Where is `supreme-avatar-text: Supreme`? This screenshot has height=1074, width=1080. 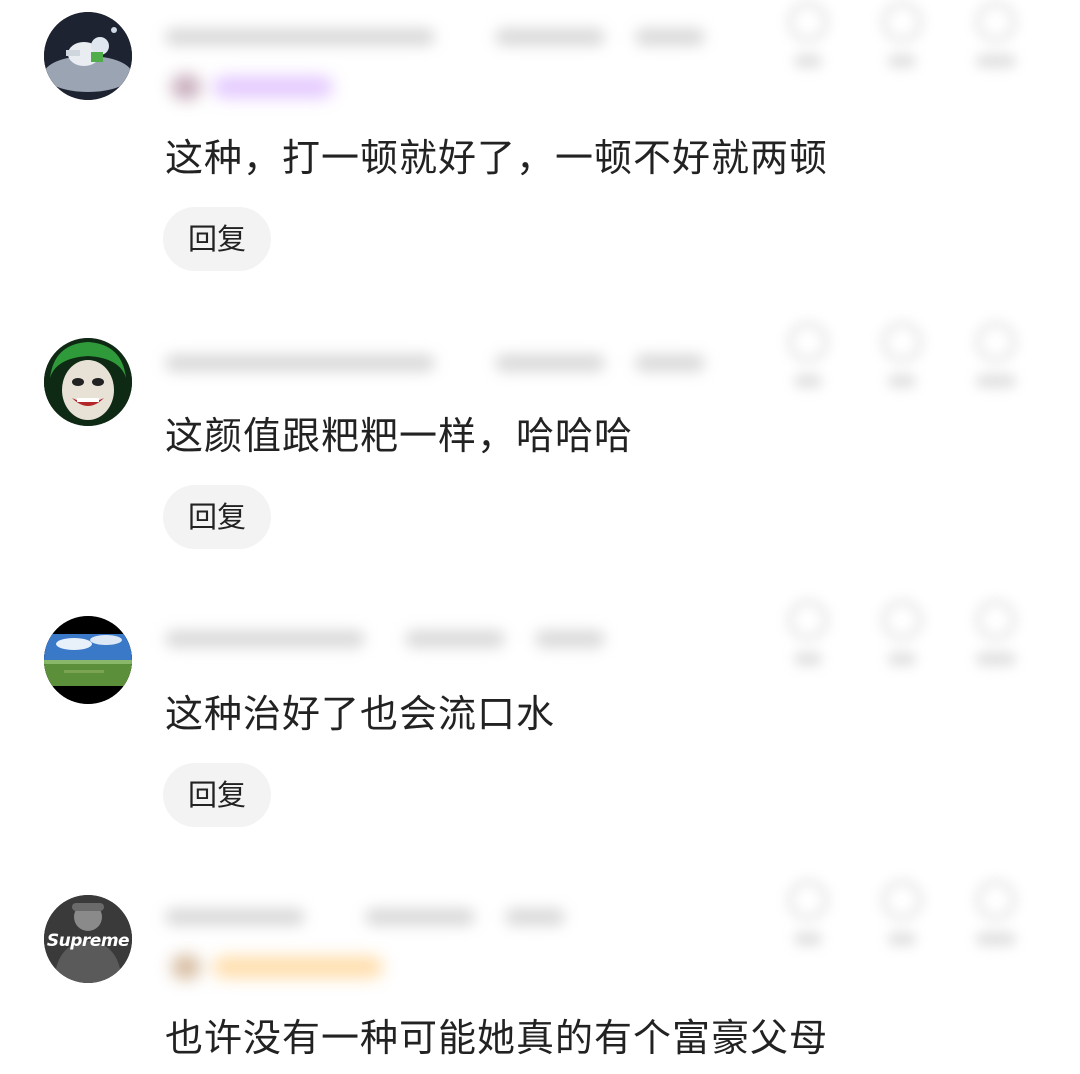 supreme-avatar-text: Supreme is located at coordinates (88, 941).